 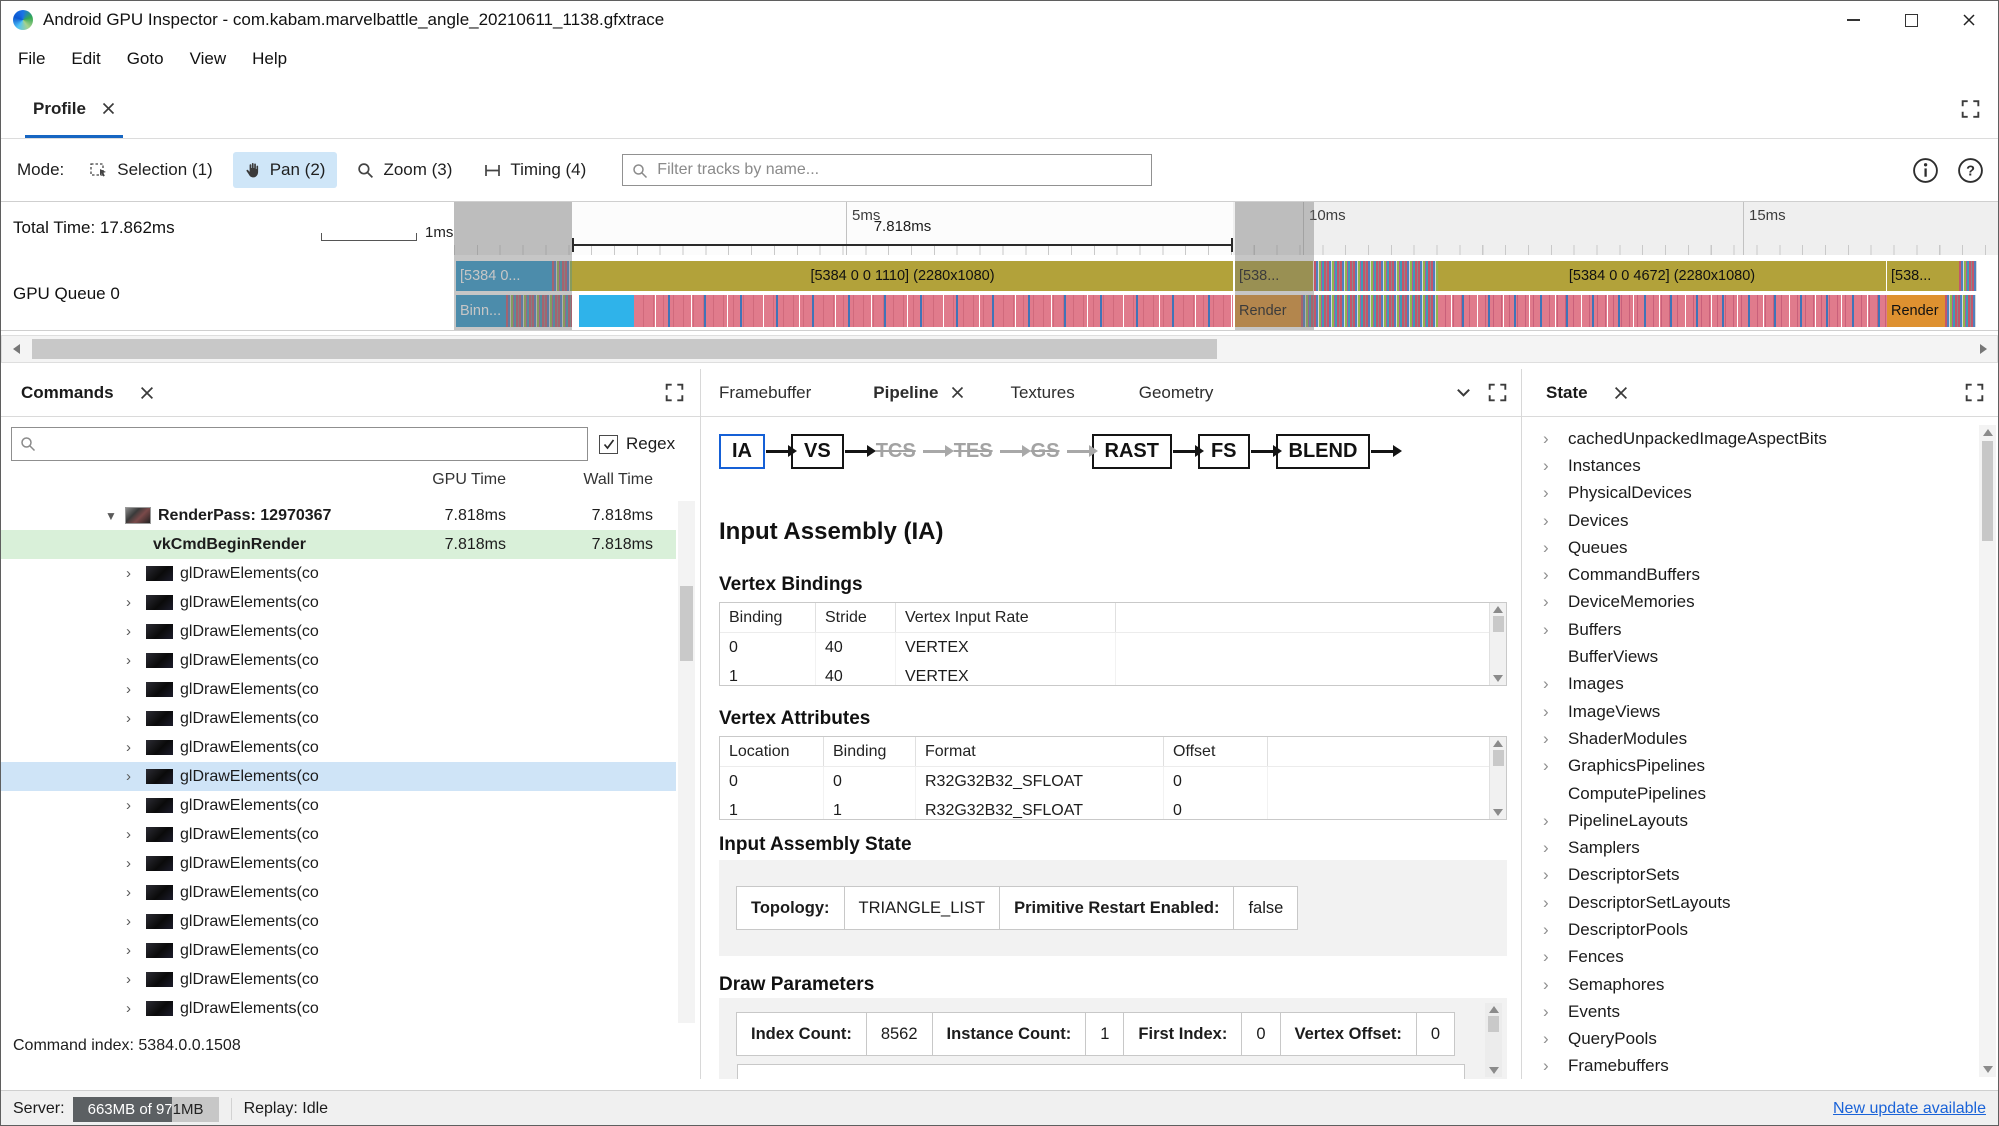 What do you see at coordinates (1748, 766) in the screenshot?
I see `state-tree-item: › GraphicsPipelines` at bounding box center [1748, 766].